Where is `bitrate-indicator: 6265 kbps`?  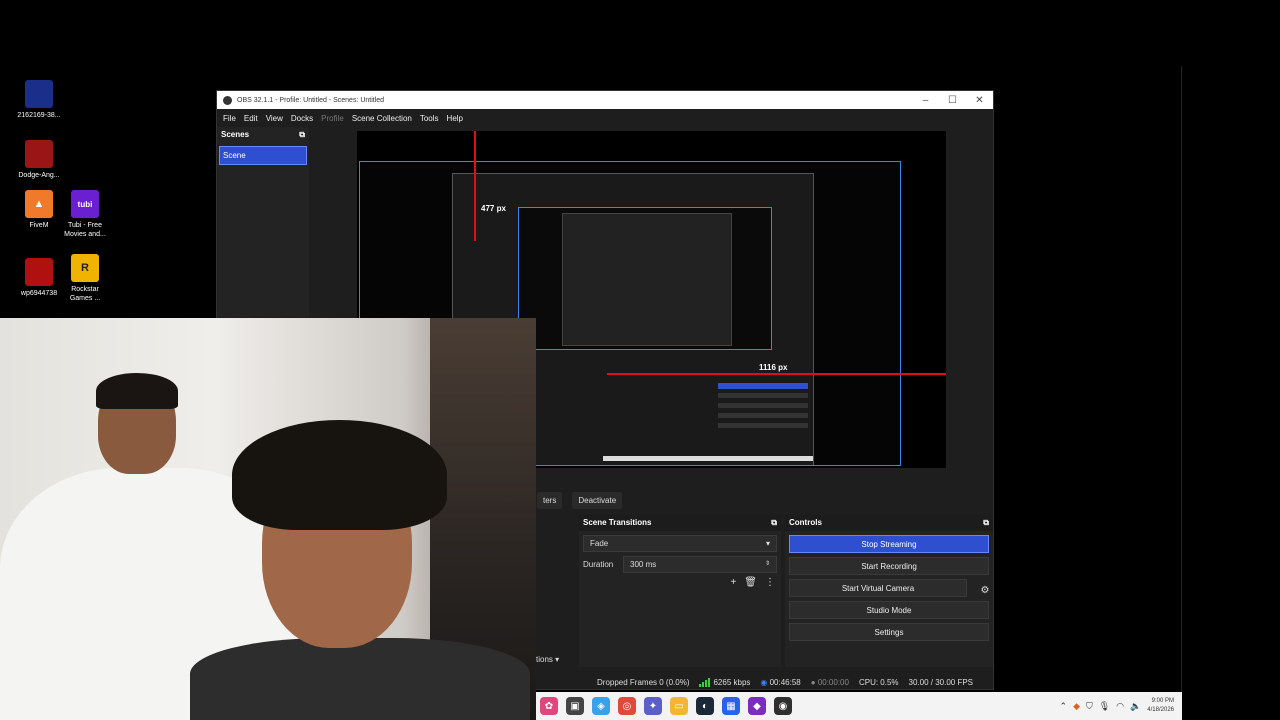 bitrate-indicator: 6265 kbps is located at coordinates (724, 682).